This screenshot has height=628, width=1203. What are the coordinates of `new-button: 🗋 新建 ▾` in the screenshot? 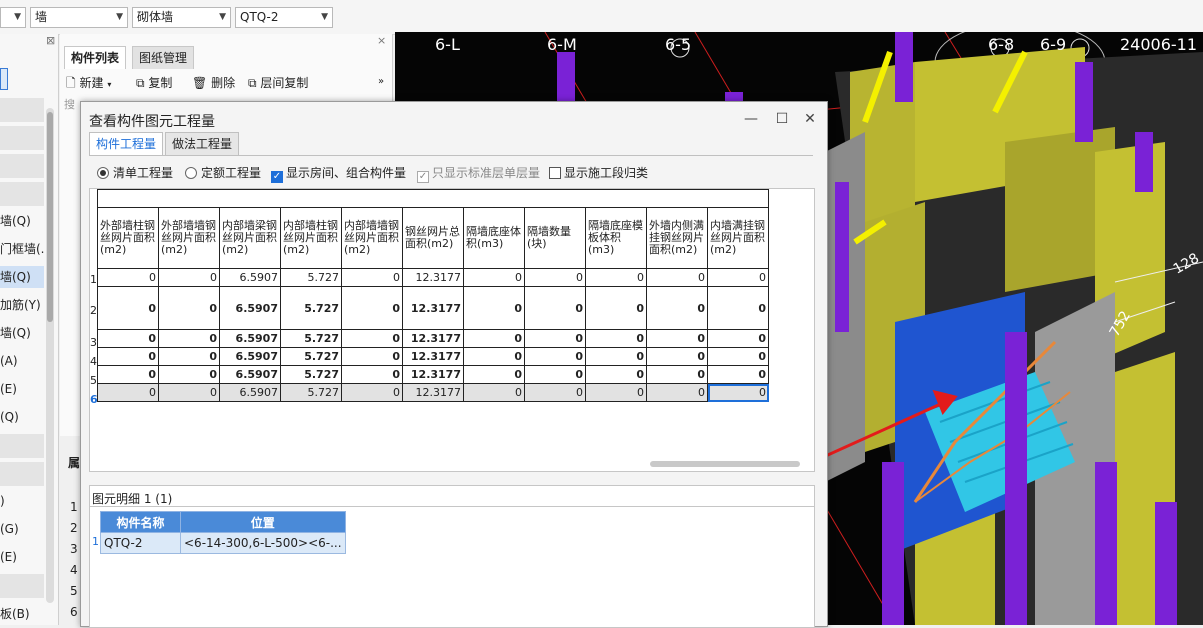 It's located at (88, 83).